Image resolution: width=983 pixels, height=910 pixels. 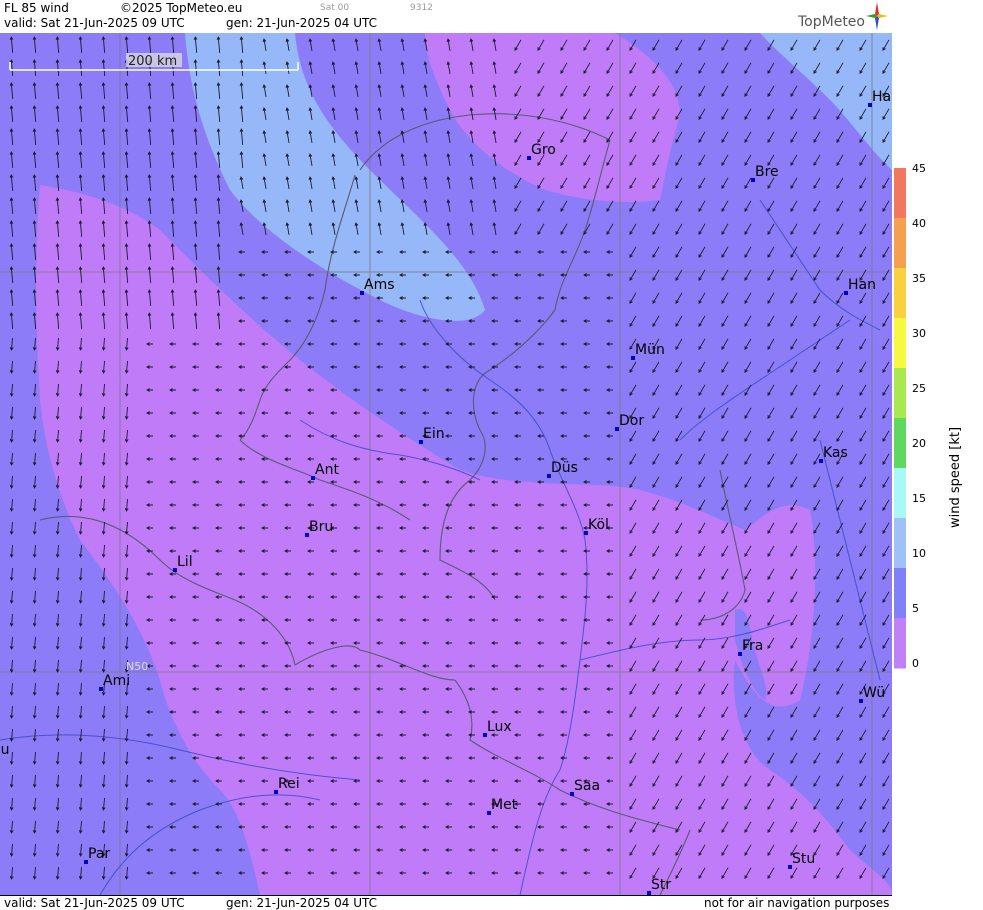 I want to click on city-label: Mün, so click(x=650, y=350).